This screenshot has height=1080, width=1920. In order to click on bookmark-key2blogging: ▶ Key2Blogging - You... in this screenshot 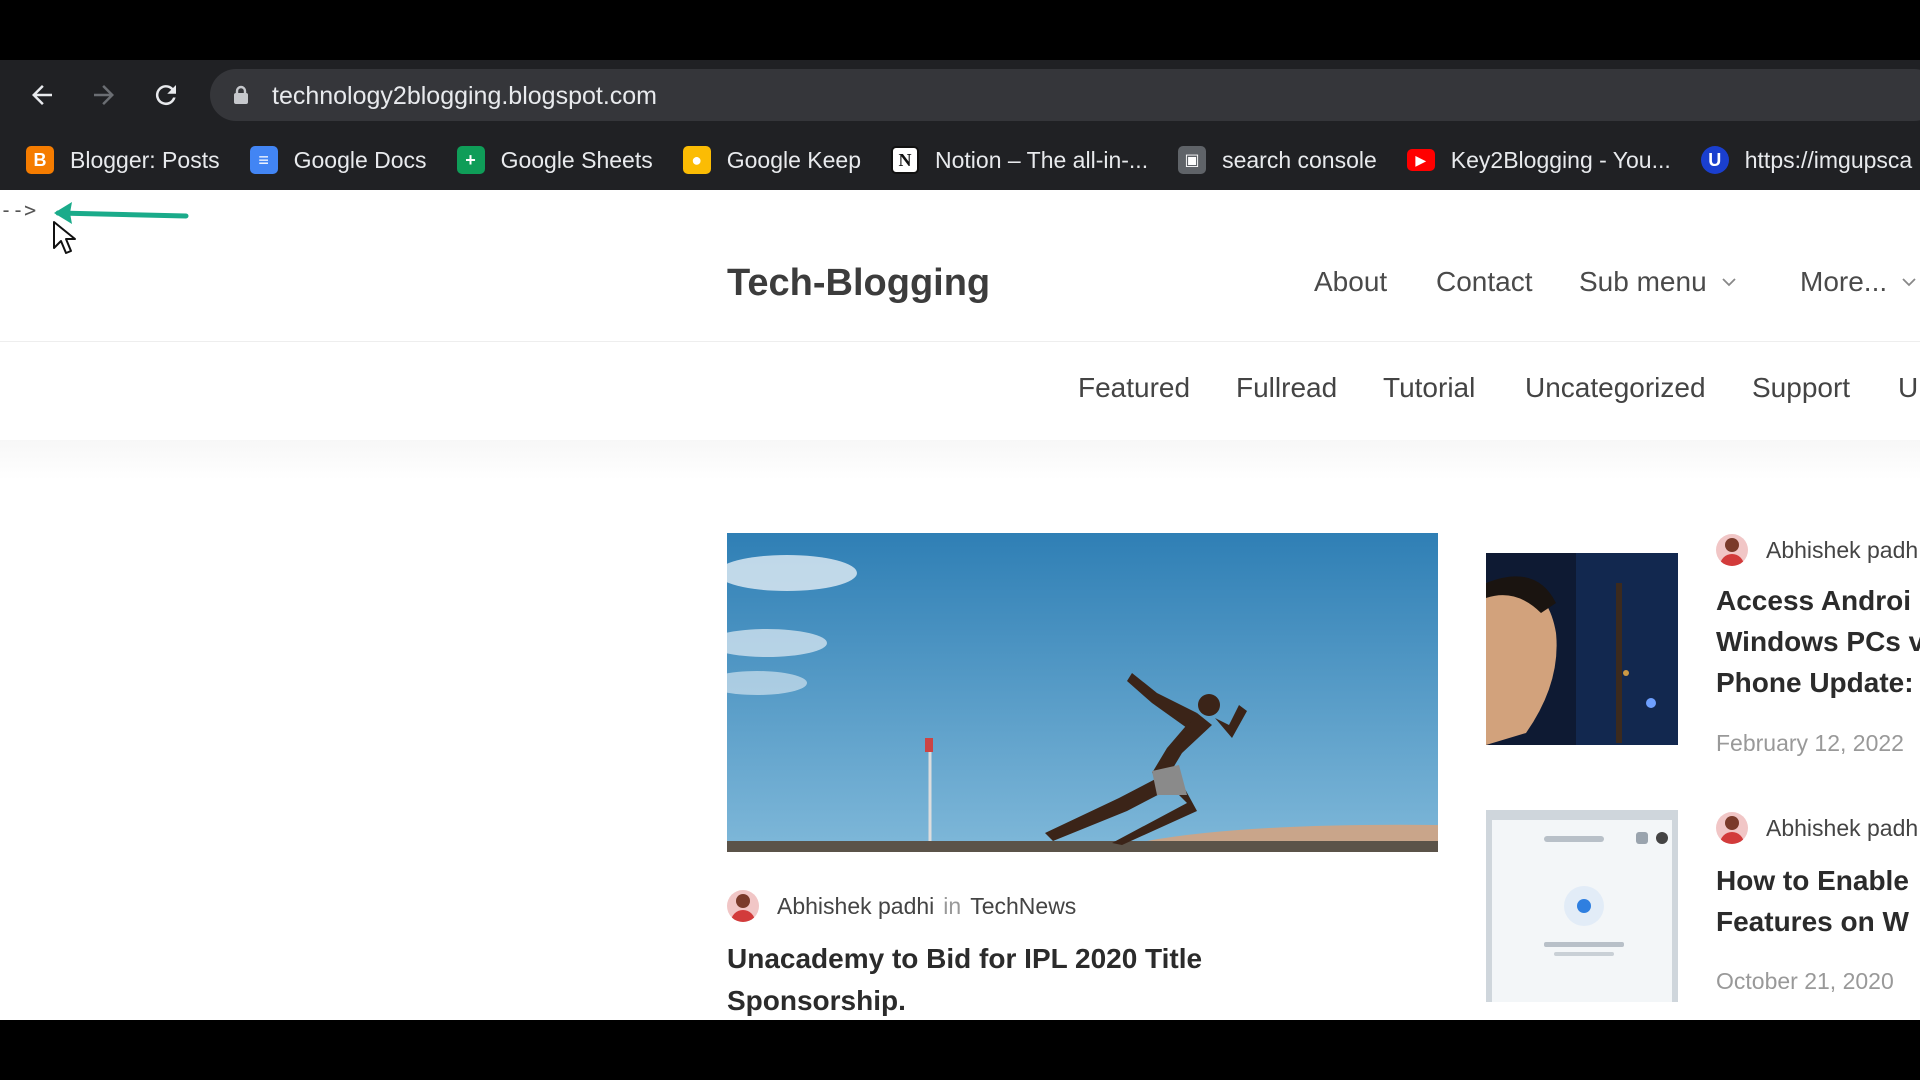, I will do `click(1538, 160)`.